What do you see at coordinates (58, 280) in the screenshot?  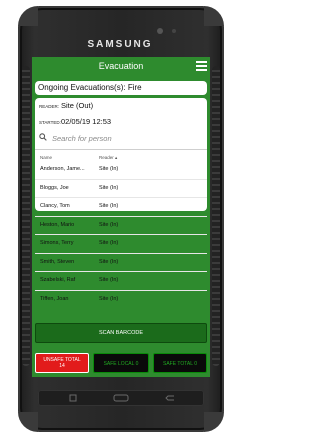 I see `person-name: Szabelski, Raf` at bounding box center [58, 280].